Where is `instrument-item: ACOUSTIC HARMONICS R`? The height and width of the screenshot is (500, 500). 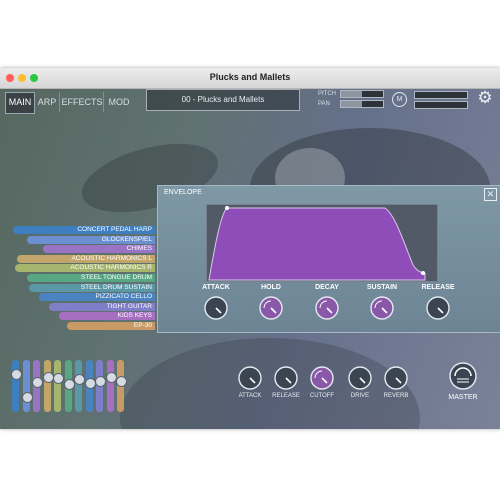 instrument-item: ACOUSTIC HARMONICS R is located at coordinates (85, 268).